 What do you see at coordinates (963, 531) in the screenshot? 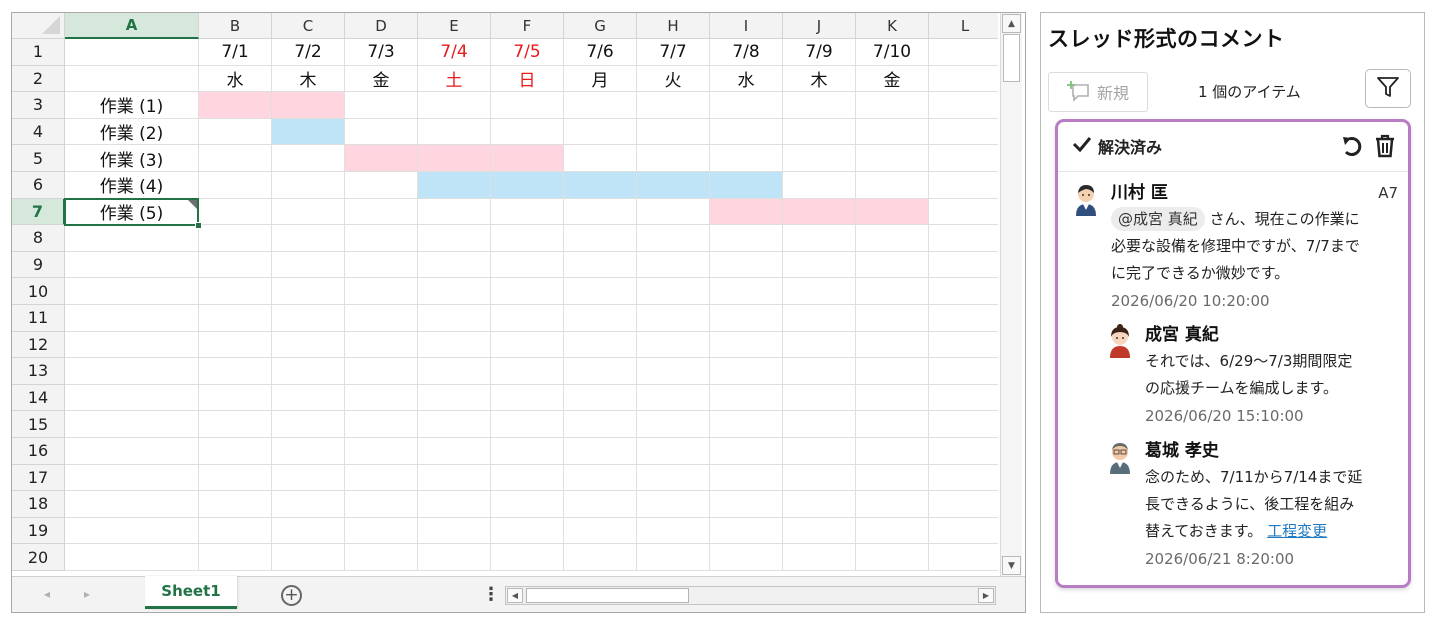
I see `cell-l19` at bounding box center [963, 531].